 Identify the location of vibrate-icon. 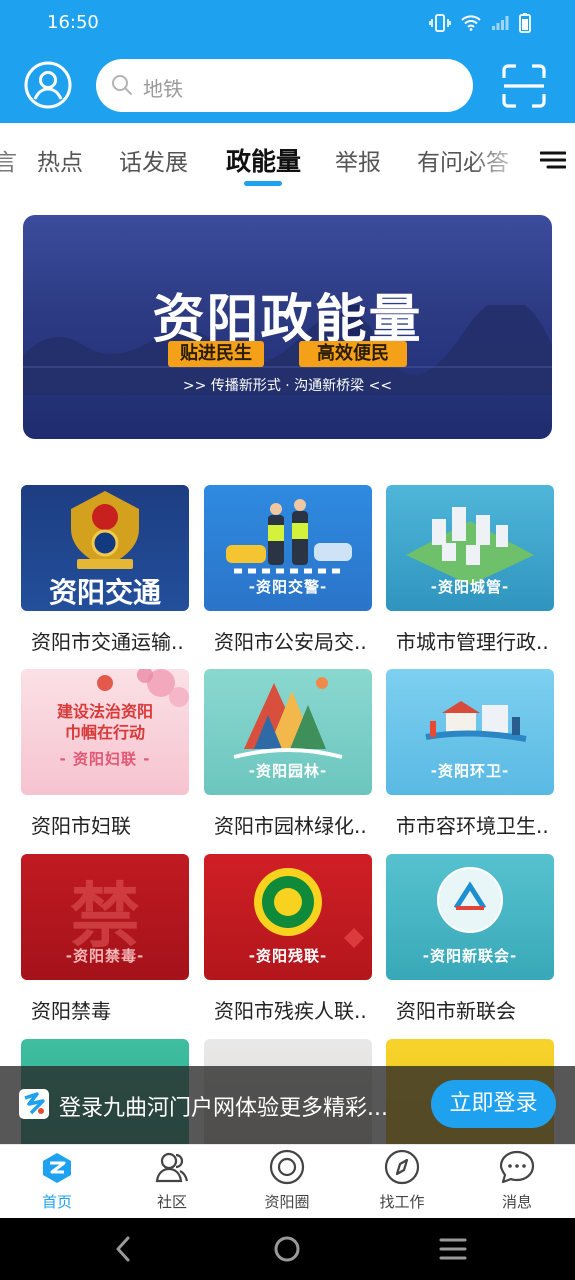
(440, 25).